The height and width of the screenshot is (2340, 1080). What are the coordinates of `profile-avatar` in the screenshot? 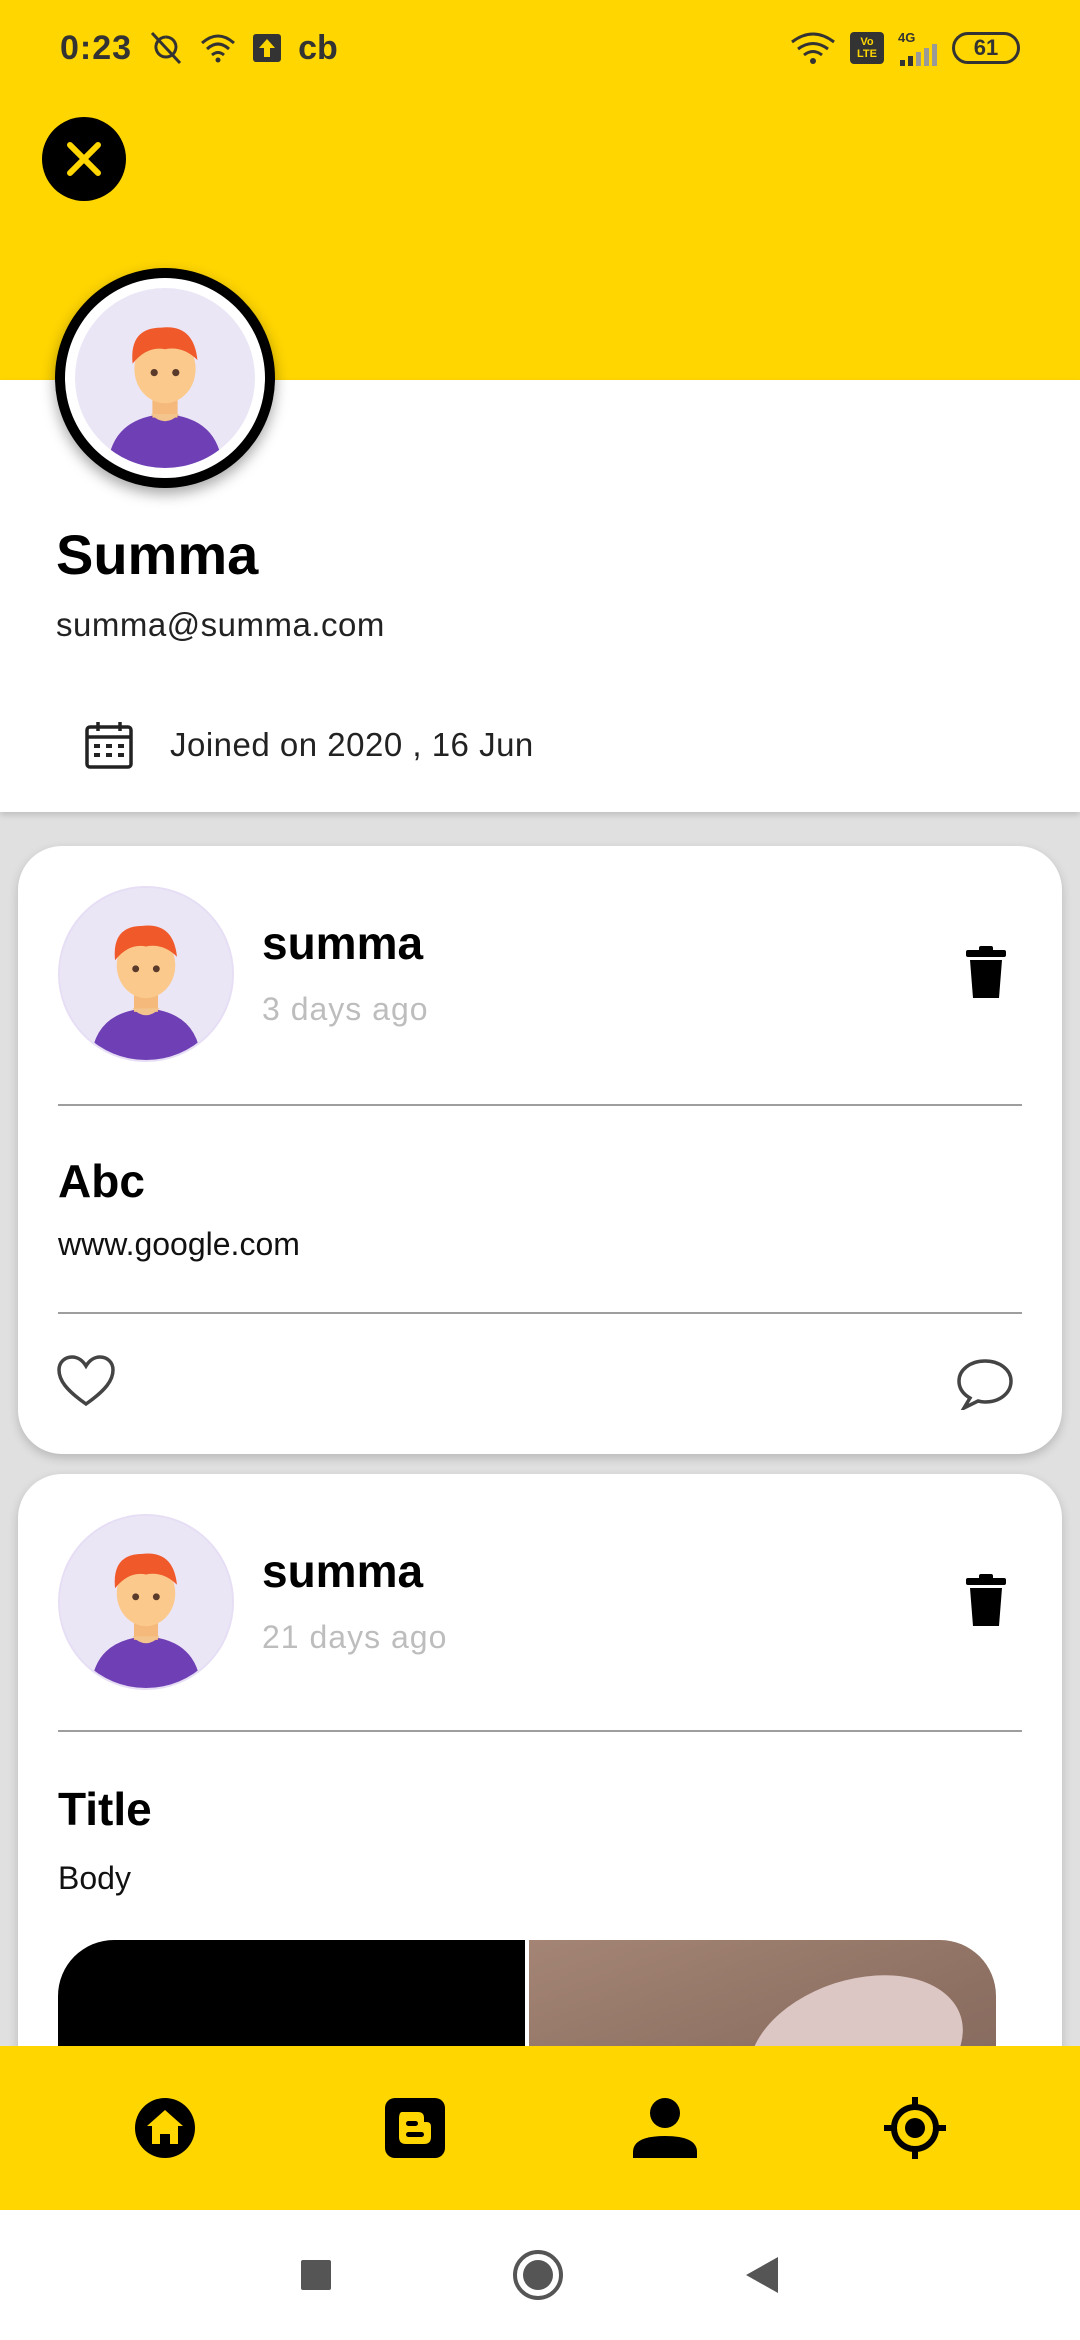 It's located at (165, 378).